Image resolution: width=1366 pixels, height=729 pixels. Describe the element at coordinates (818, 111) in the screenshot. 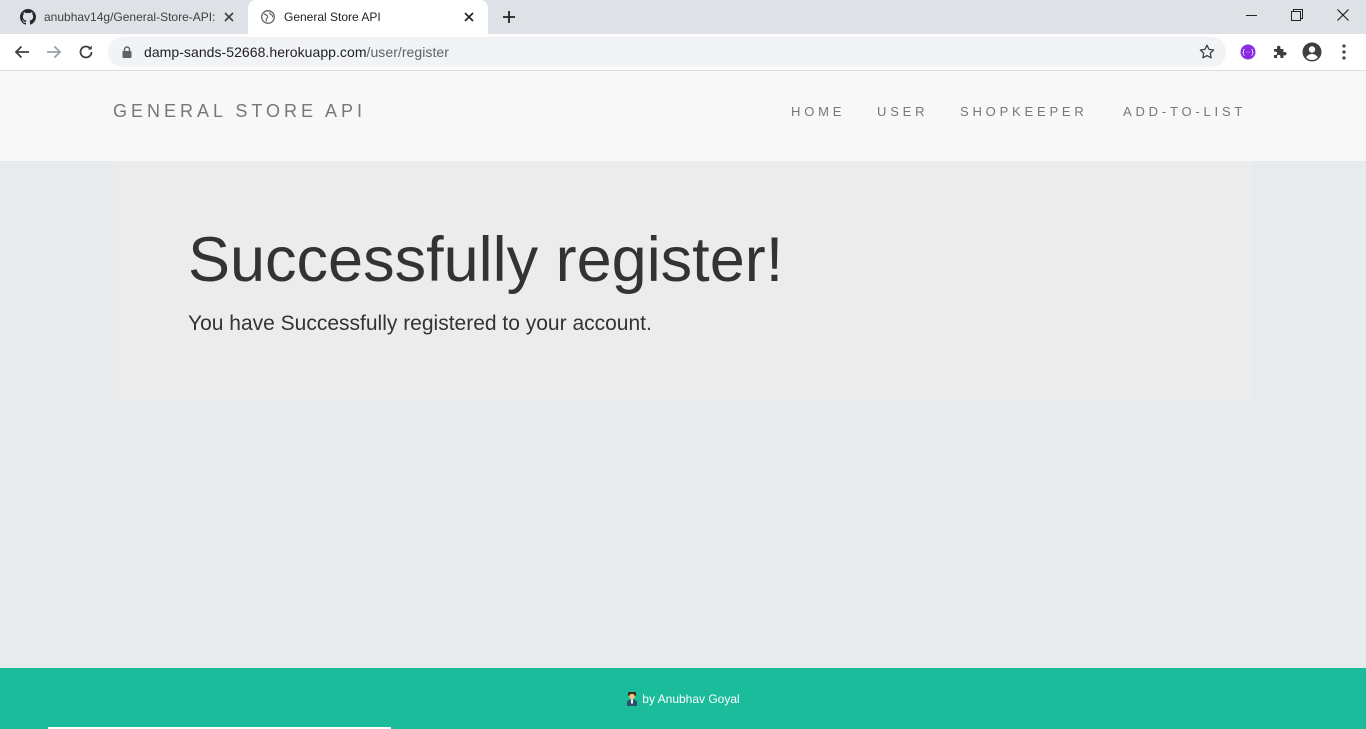

I see `nav-link-home: HOME` at that location.